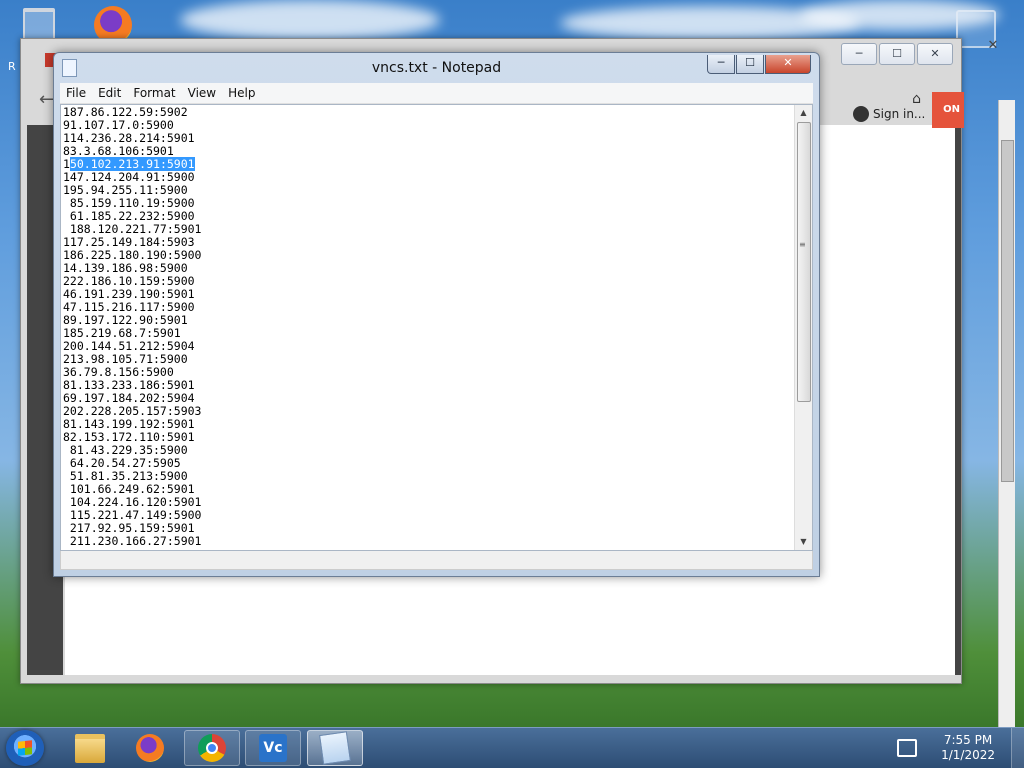  Describe the element at coordinates (907, 748) in the screenshot. I see `network-icon` at that location.